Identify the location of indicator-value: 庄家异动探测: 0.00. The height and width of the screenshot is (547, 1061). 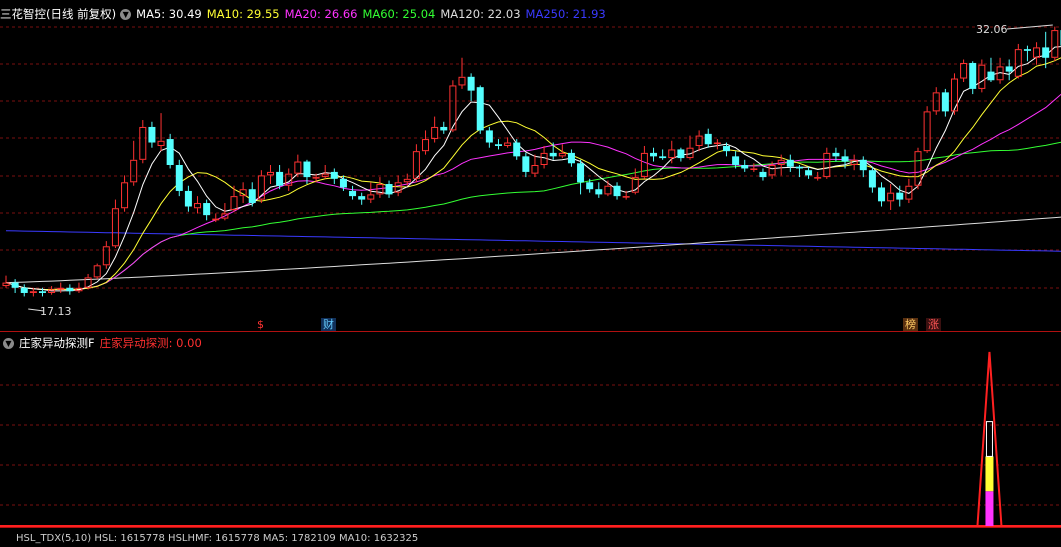
(150, 343).